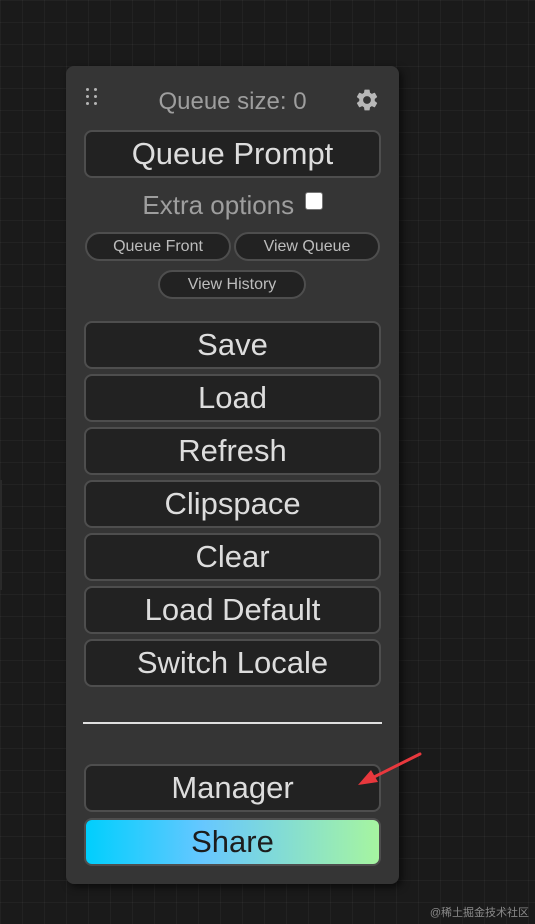  What do you see at coordinates (232, 345) in the screenshot?
I see `save-button: Save` at bounding box center [232, 345].